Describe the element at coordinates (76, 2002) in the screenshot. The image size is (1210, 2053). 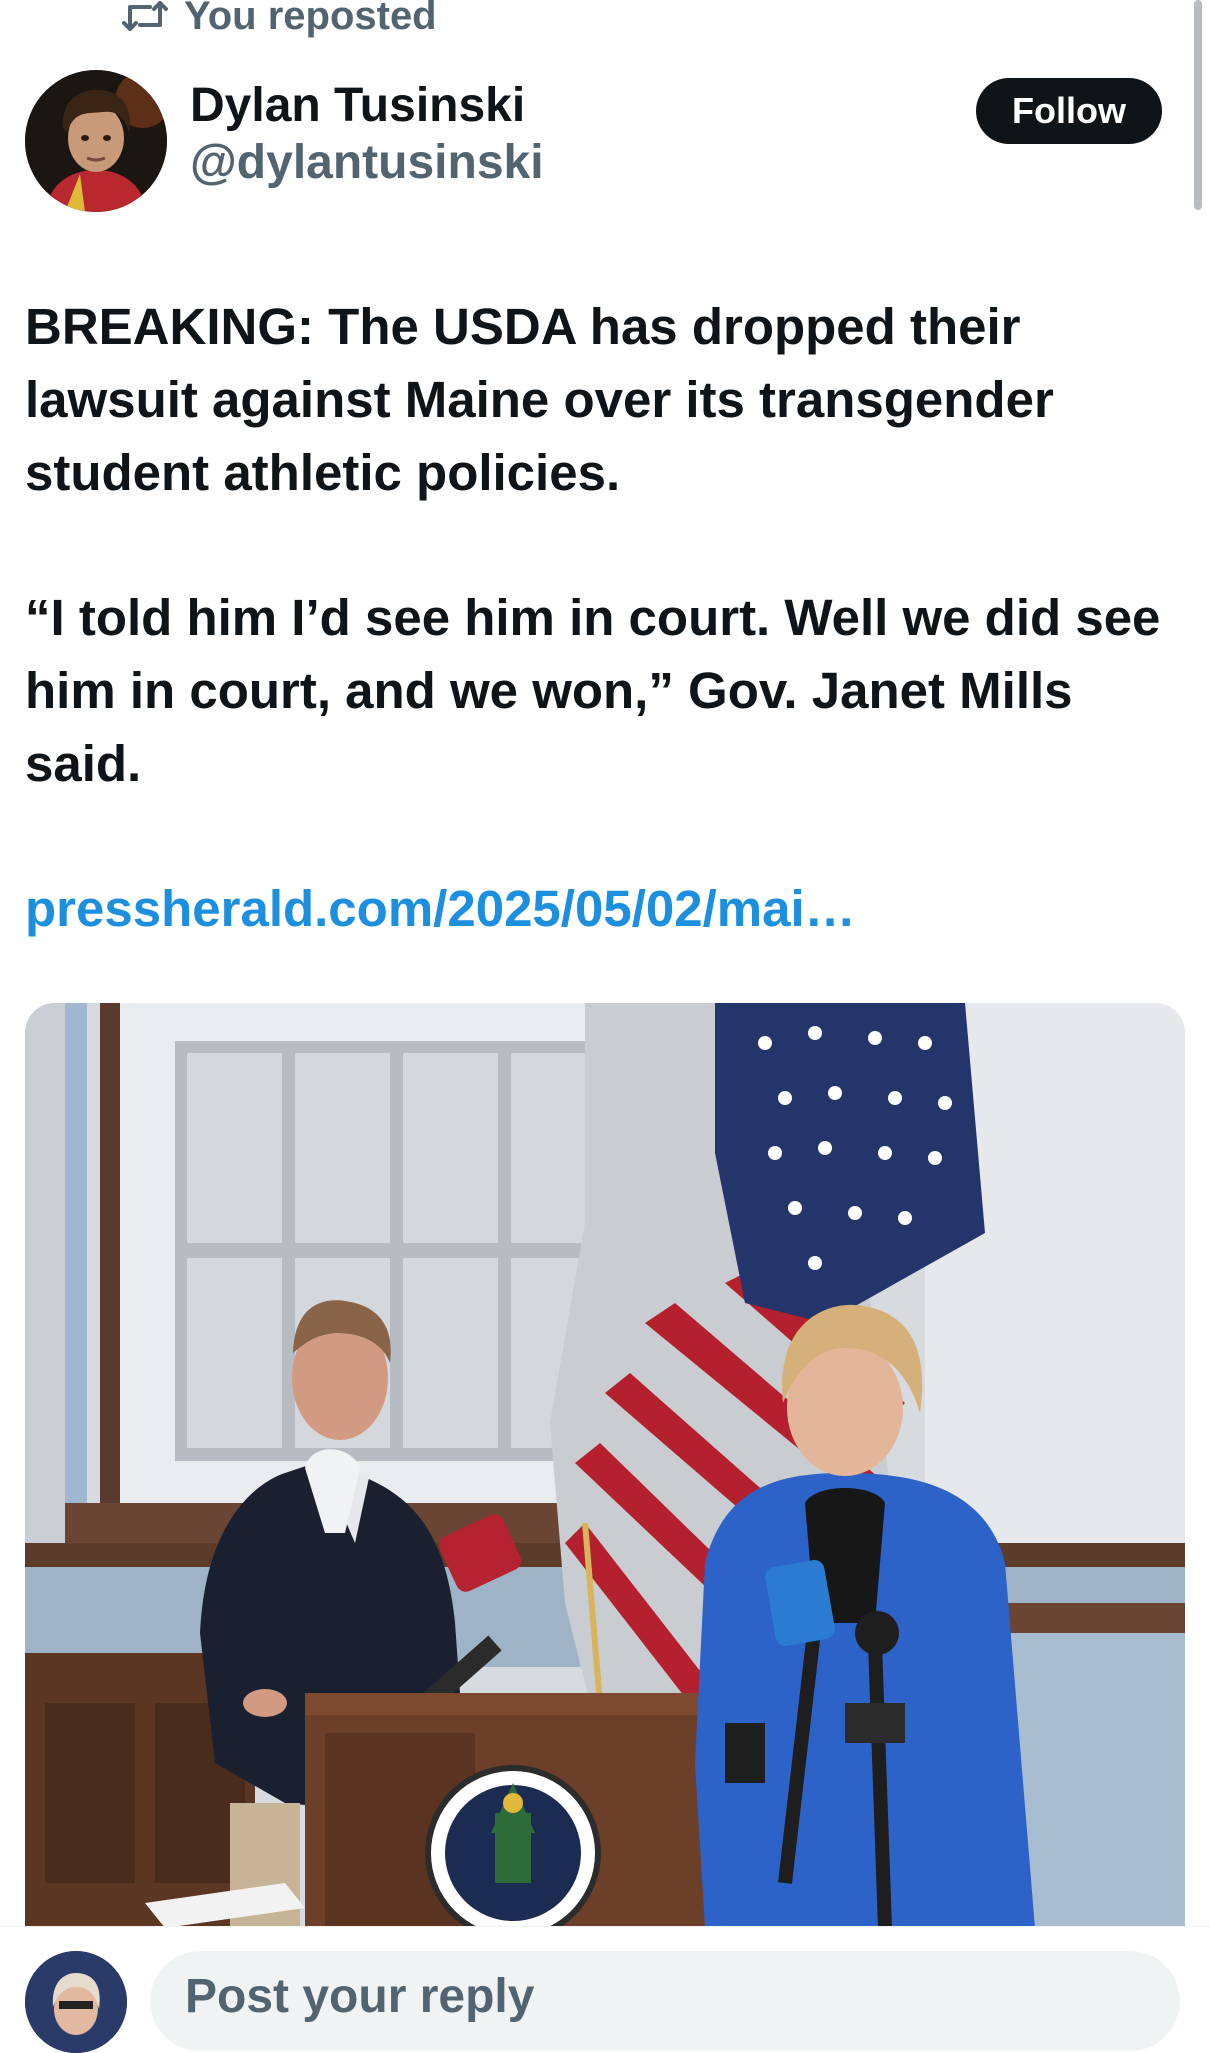
I see `reply-user-avatar` at that location.